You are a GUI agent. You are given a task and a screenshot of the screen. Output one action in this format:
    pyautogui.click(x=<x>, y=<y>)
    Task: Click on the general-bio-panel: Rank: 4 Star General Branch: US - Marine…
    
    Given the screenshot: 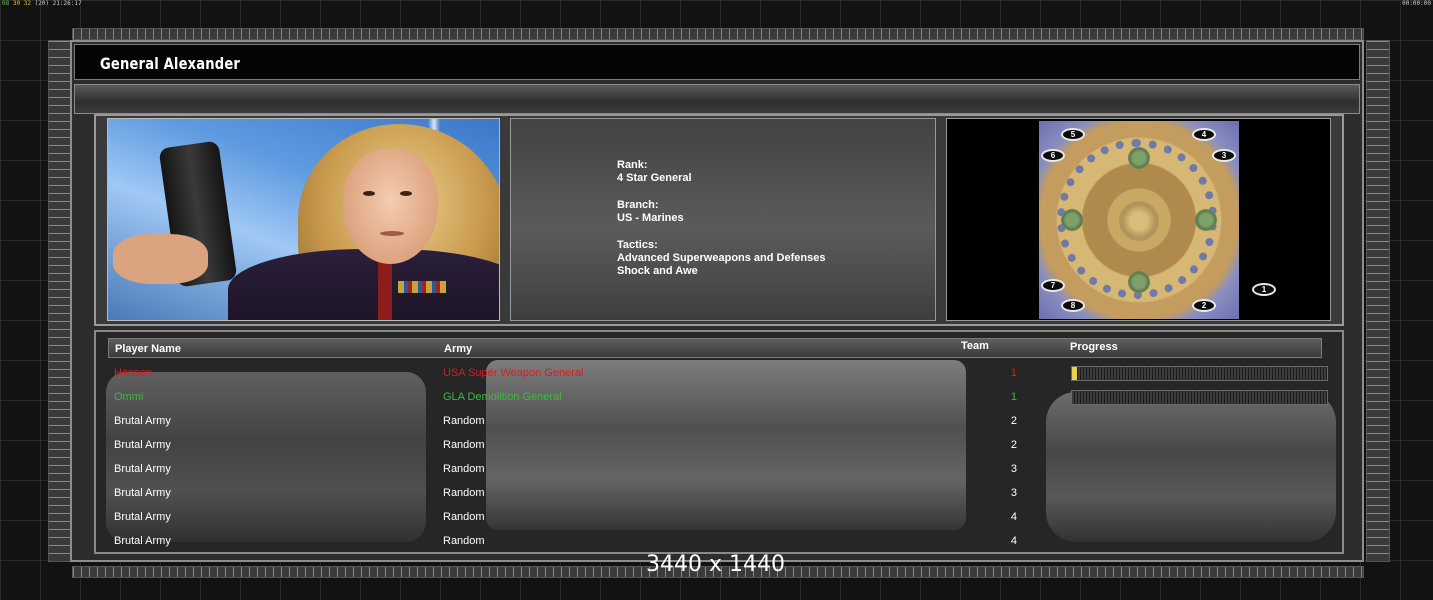 What is the action you would take?
    pyautogui.click(x=723, y=219)
    